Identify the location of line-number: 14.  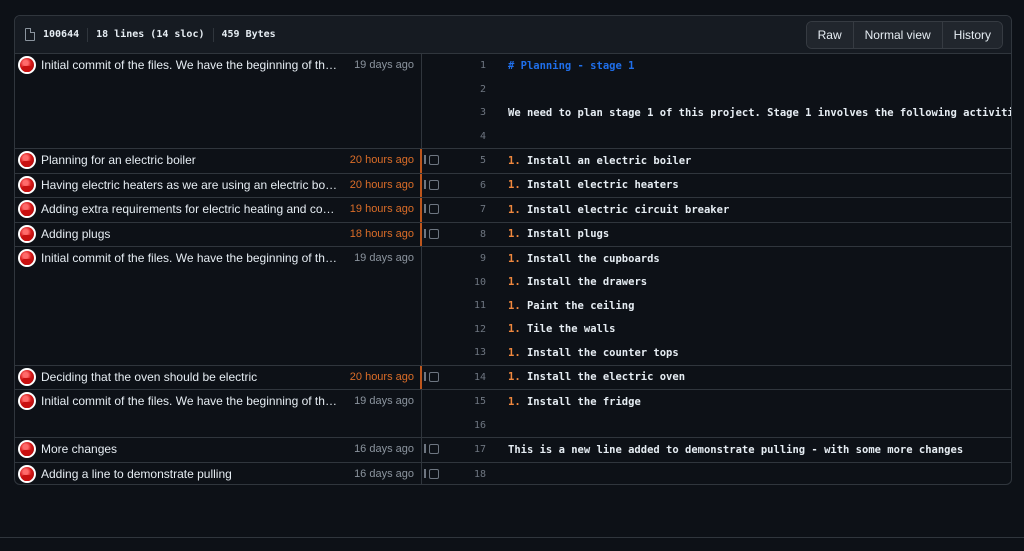
(473, 377).